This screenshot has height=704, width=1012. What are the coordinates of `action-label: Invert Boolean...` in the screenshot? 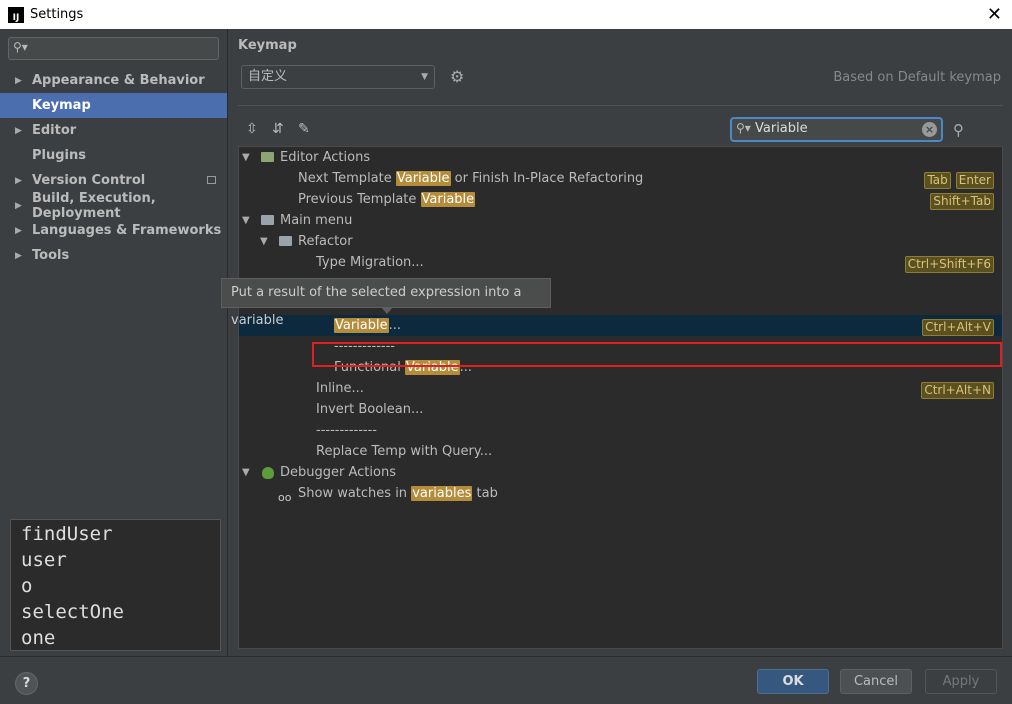 It's located at (370, 409).